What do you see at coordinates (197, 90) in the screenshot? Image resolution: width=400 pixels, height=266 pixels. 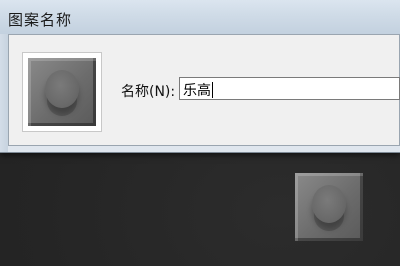 I see `name-input-value: 乐高` at bounding box center [197, 90].